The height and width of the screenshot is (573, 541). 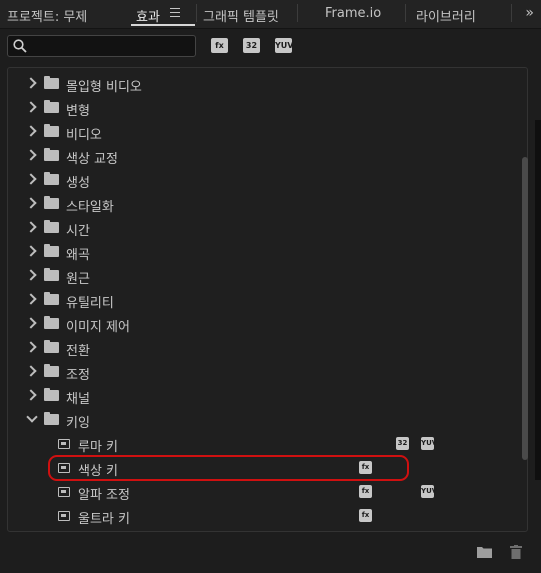 I want to click on folder-label: 비디오, so click(x=84, y=135).